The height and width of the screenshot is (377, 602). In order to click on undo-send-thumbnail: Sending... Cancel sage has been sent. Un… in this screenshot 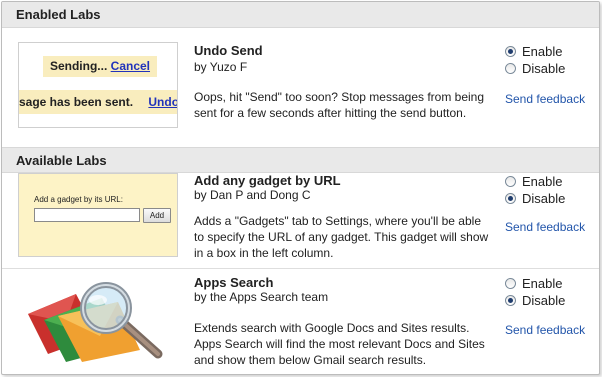, I will do `click(98, 85)`.